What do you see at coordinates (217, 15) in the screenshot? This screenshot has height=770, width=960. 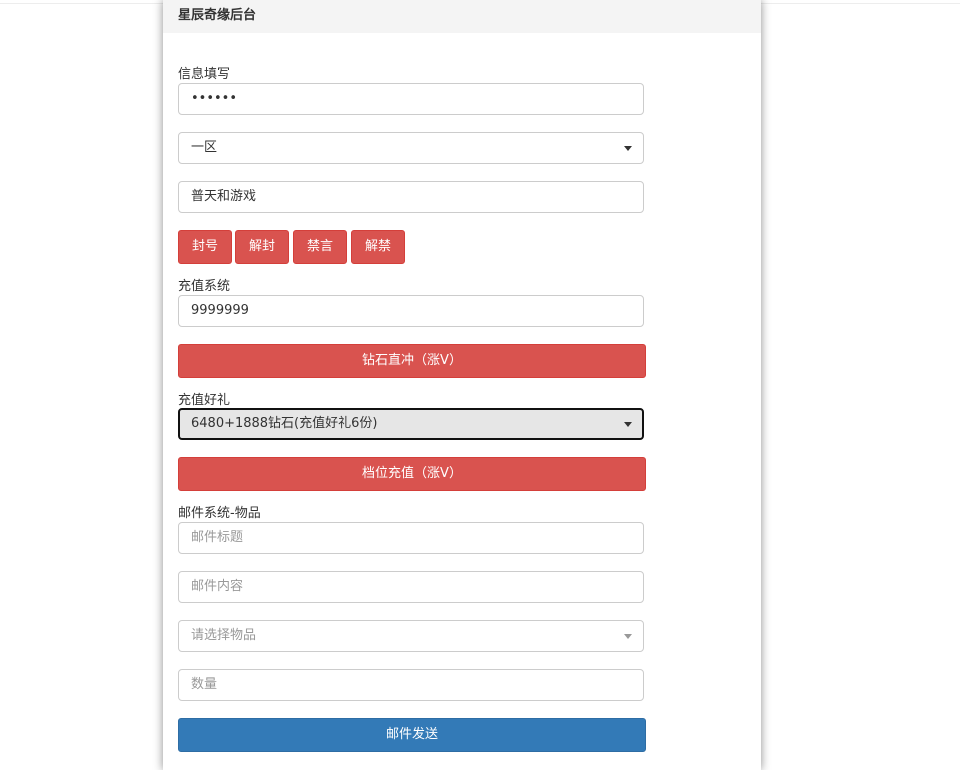 I see `page-title: 星辰奇缘后台` at bounding box center [217, 15].